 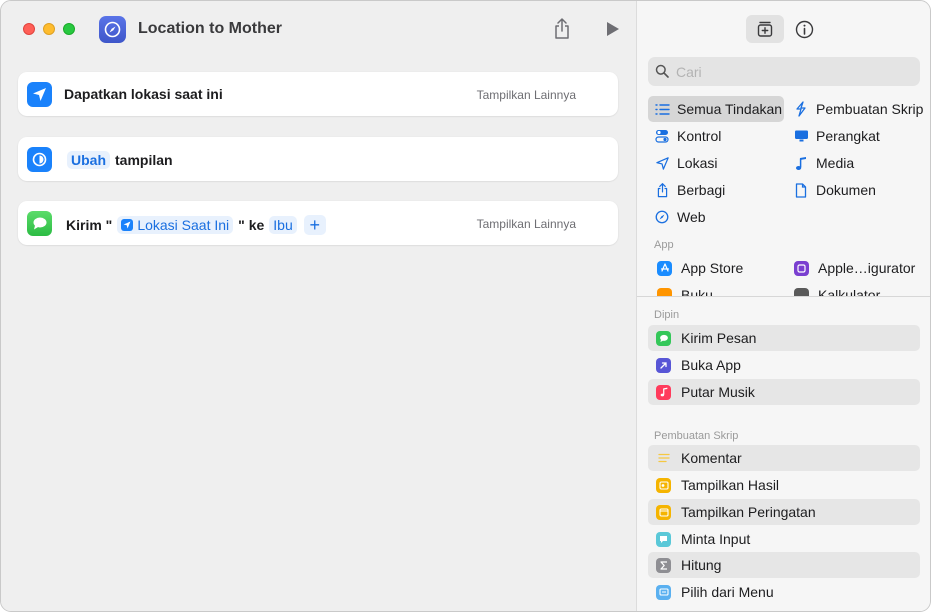 What do you see at coordinates (719, 338) in the screenshot?
I see `action-label: Kirim Pesan` at bounding box center [719, 338].